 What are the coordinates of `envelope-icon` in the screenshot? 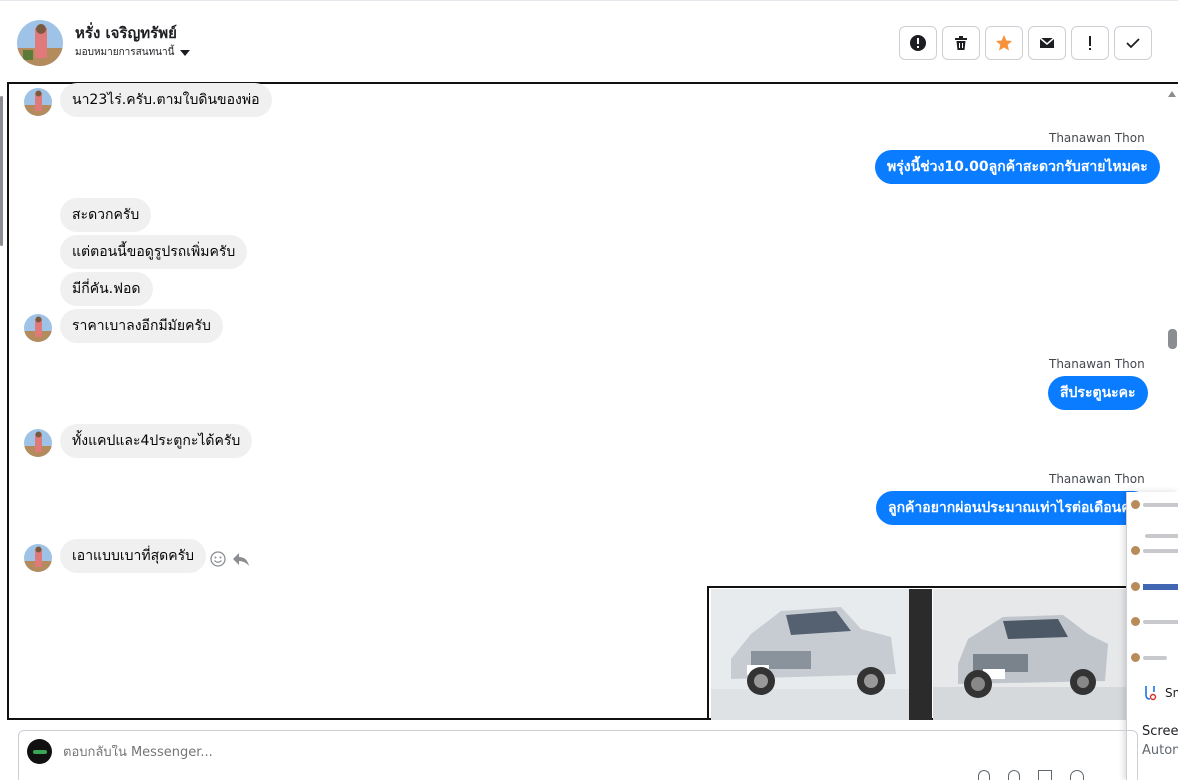 It's located at (1047, 42).